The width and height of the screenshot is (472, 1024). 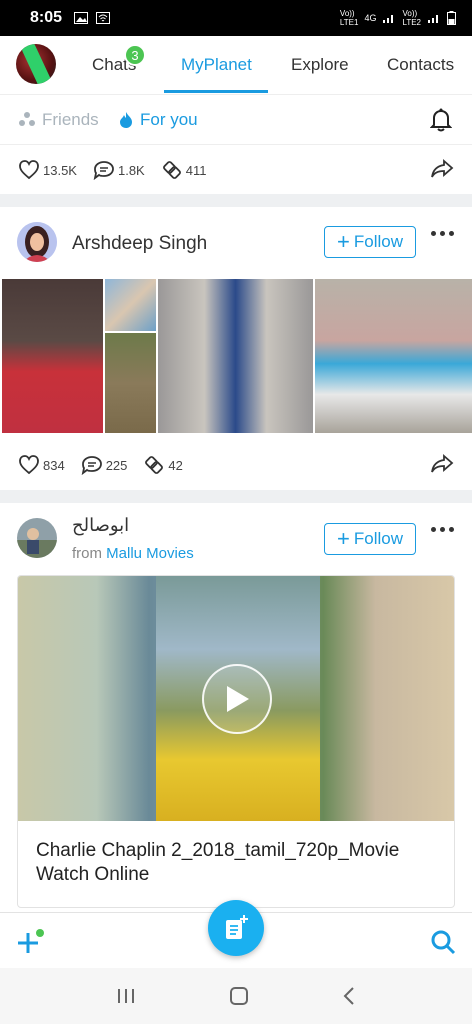 What do you see at coordinates (131, 170) in the screenshot?
I see `comment-count: 1.8K` at bounding box center [131, 170].